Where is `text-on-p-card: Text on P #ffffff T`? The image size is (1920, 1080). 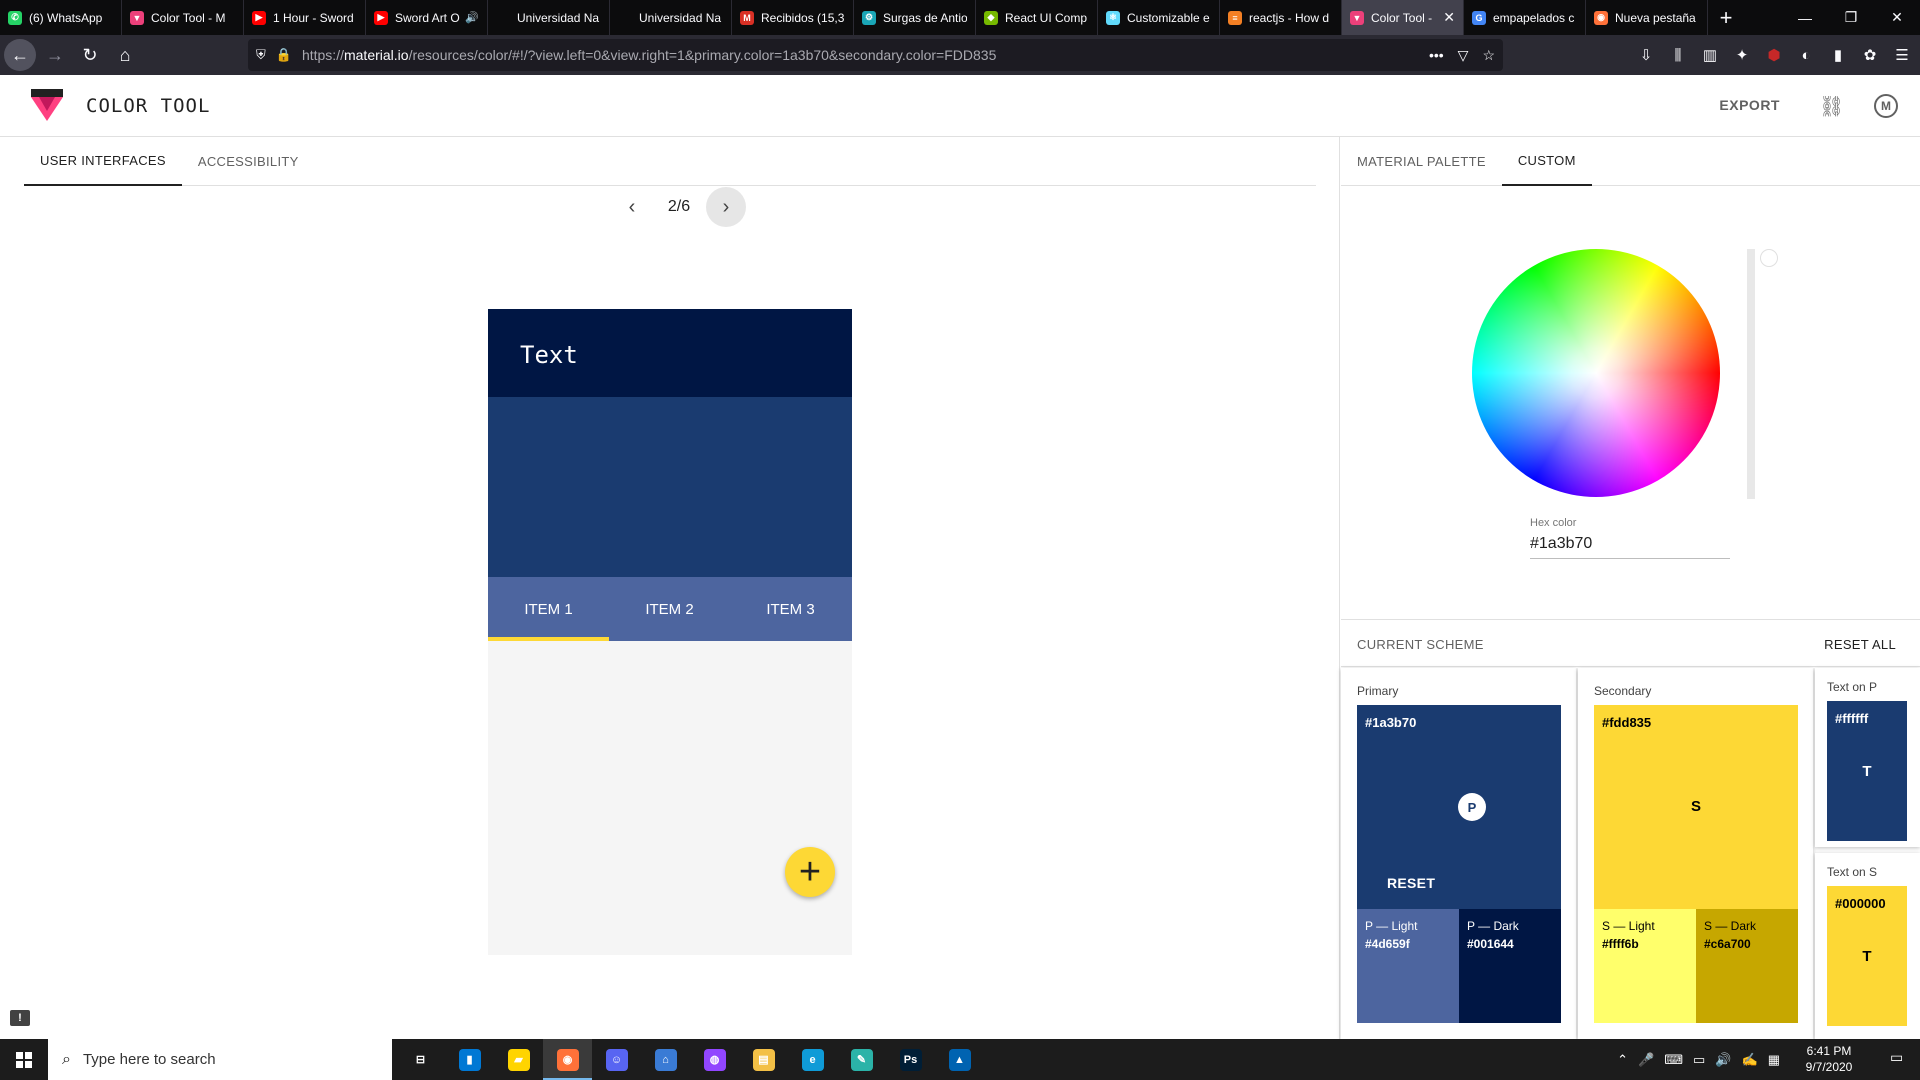 text-on-p-card: Text on P #ffffff T is located at coordinates (1867, 757).